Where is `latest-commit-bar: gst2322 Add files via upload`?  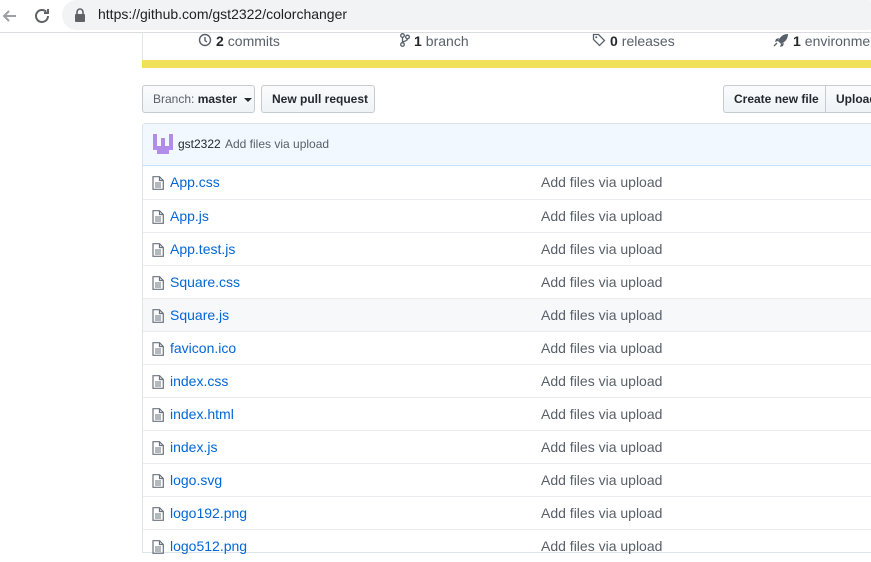 latest-commit-bar: gst2322 Add files via upload is located at coordinates (507, 145).